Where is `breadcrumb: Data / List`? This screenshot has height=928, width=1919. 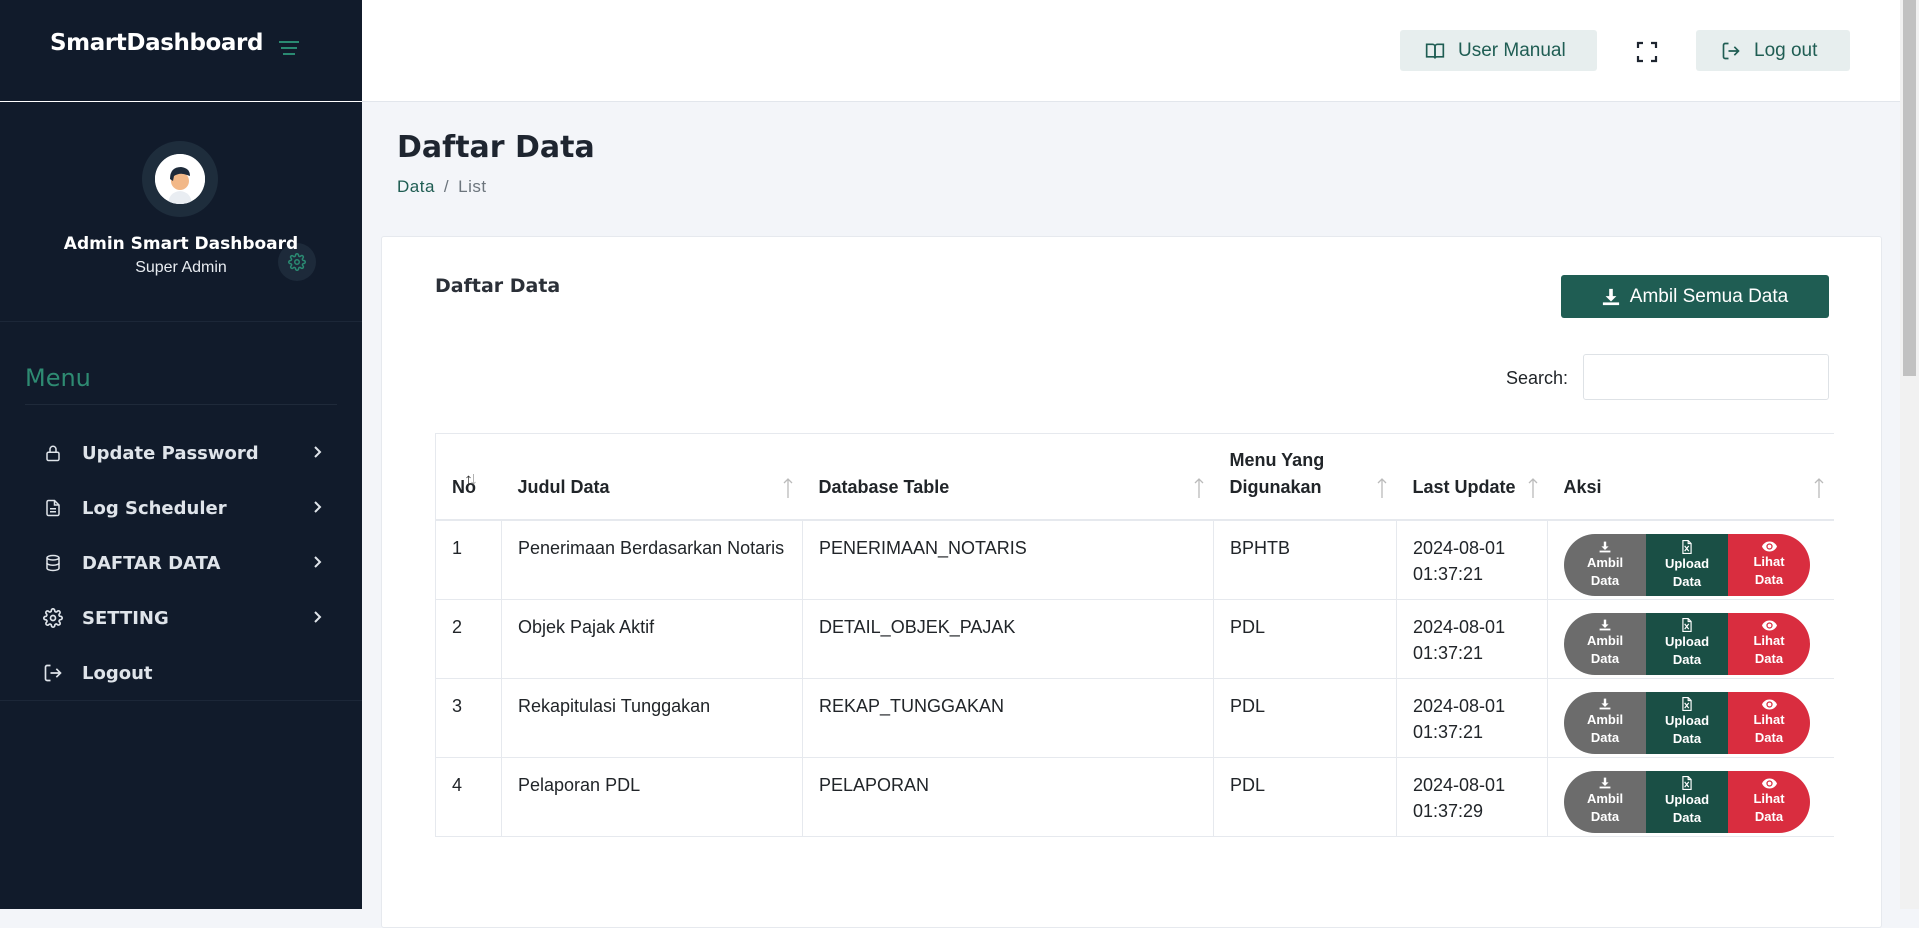 breadcrumb: Data / List is located at coordinates (442, 187).